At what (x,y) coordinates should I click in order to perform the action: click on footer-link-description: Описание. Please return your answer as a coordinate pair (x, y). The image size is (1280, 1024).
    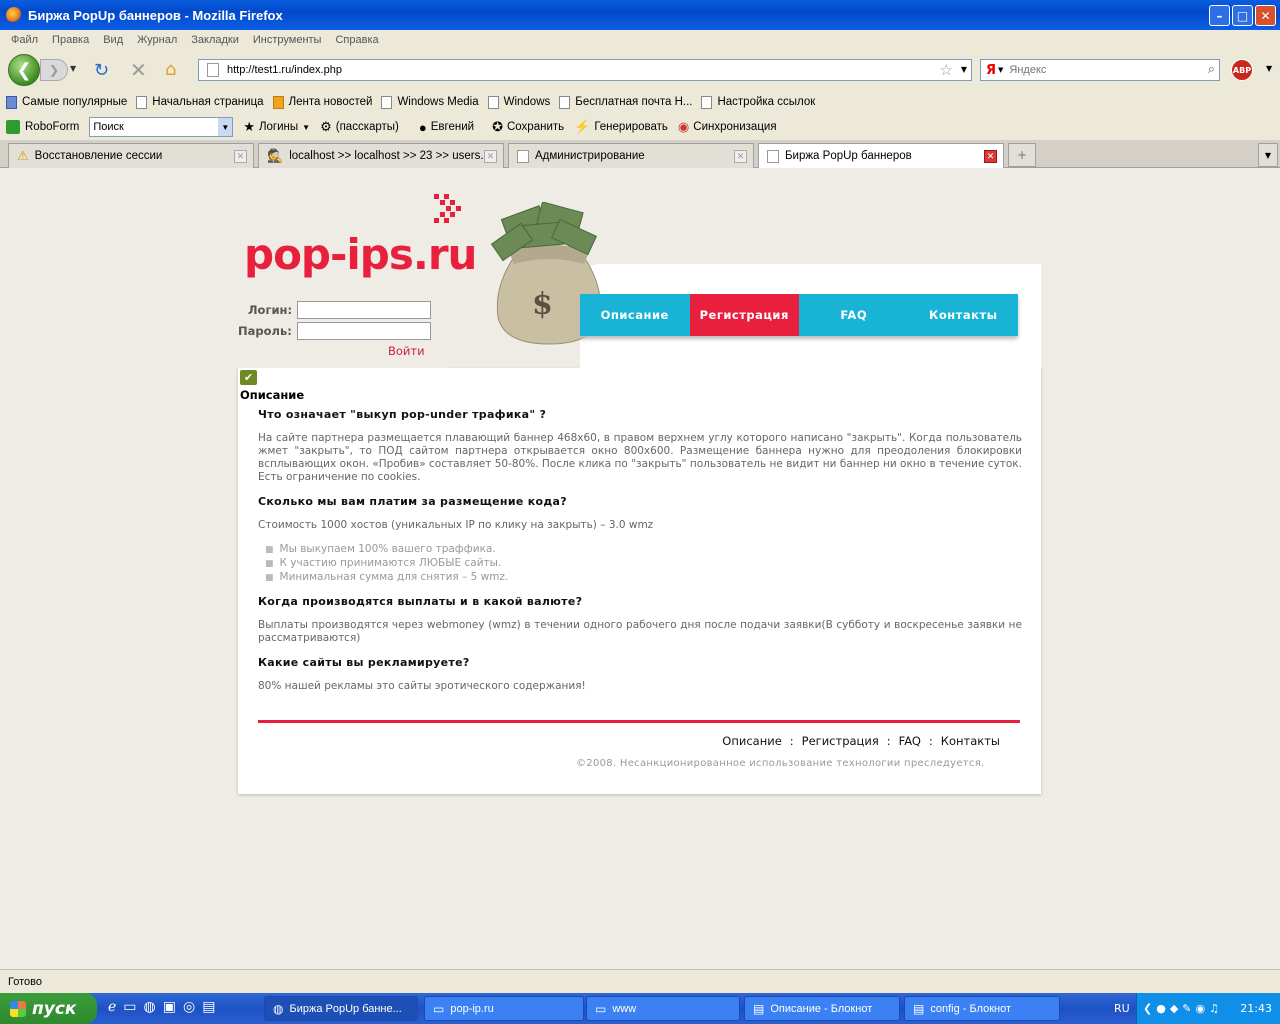
    Looking at the image, I should click on (751, 741).